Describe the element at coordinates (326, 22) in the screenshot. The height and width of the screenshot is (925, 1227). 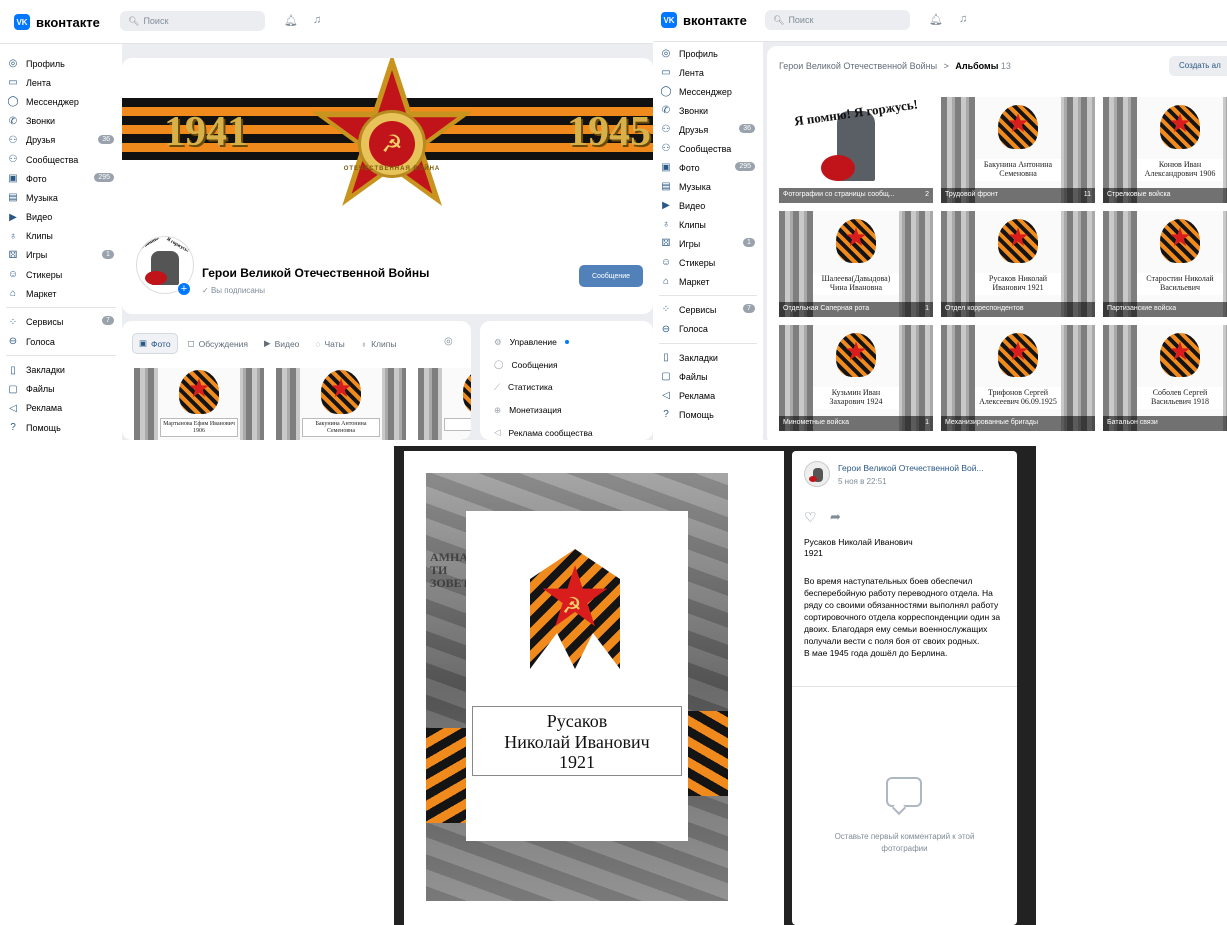
I see `top-header: VK вконтакте 🔍︎ Поиск 🔔︎ ♫` at that location.